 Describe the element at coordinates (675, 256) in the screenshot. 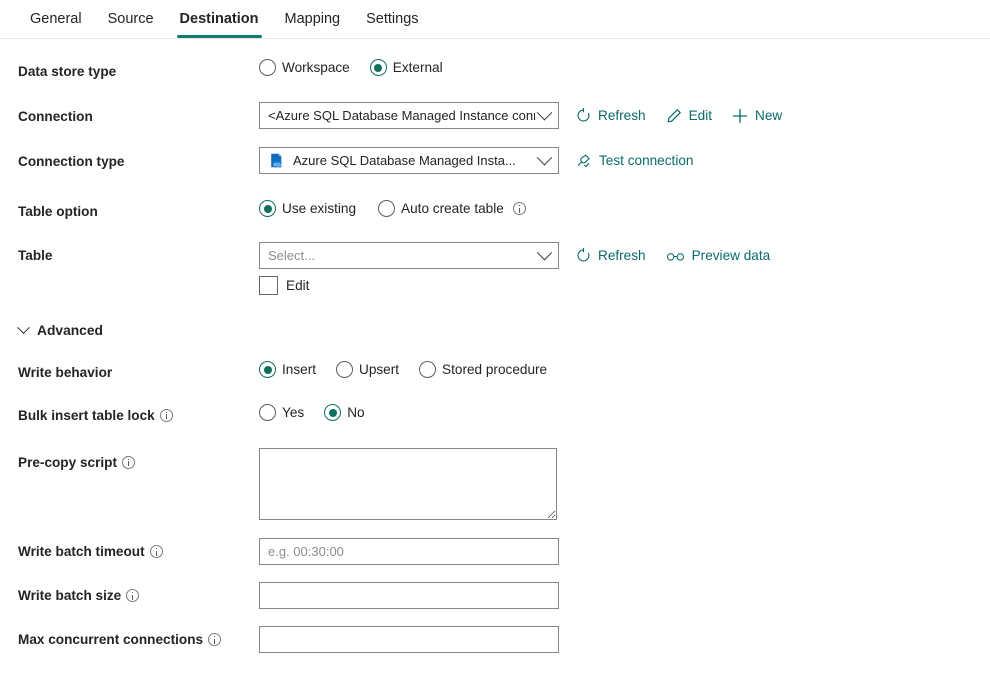

I see `eyeglasses-icon` at that location.